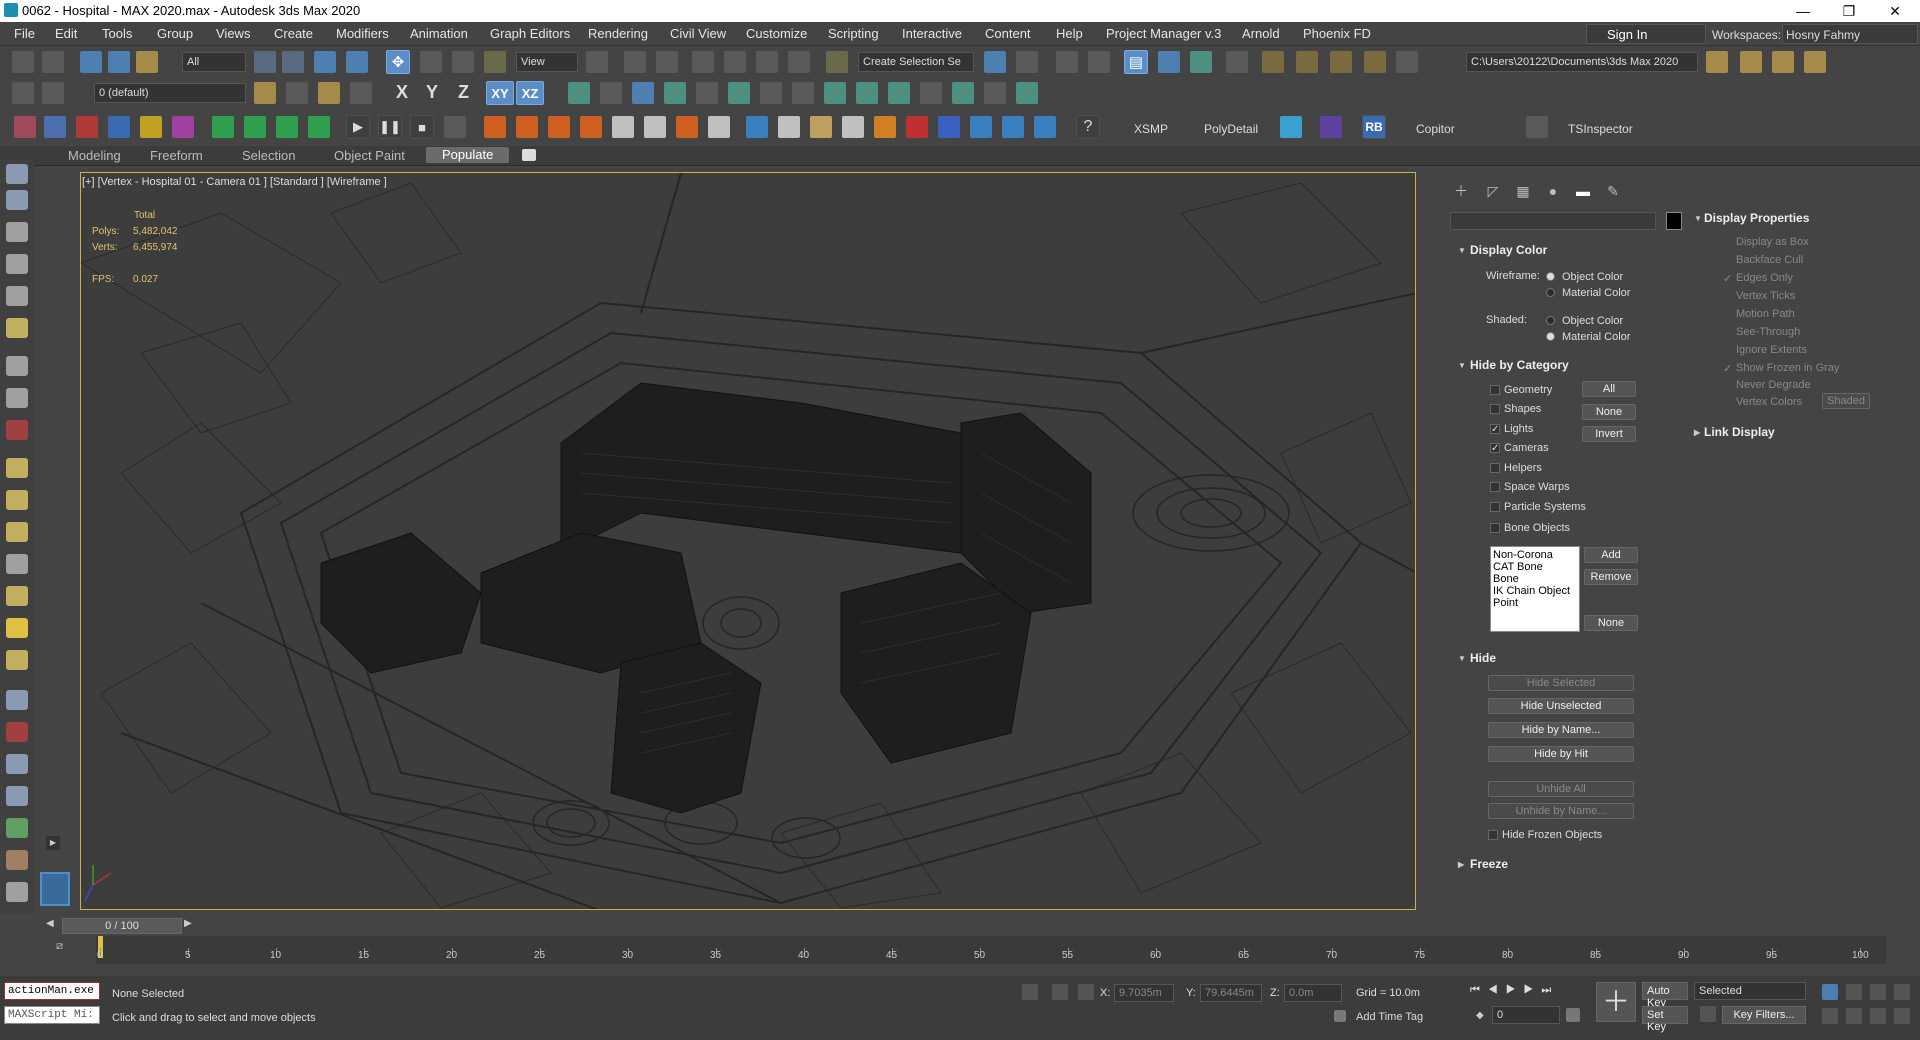 This screenshot has width=1920, height=1040. Describe the element at coordinates (183, 127) in the screenshot. I see `plugin-6-icon` at that location.